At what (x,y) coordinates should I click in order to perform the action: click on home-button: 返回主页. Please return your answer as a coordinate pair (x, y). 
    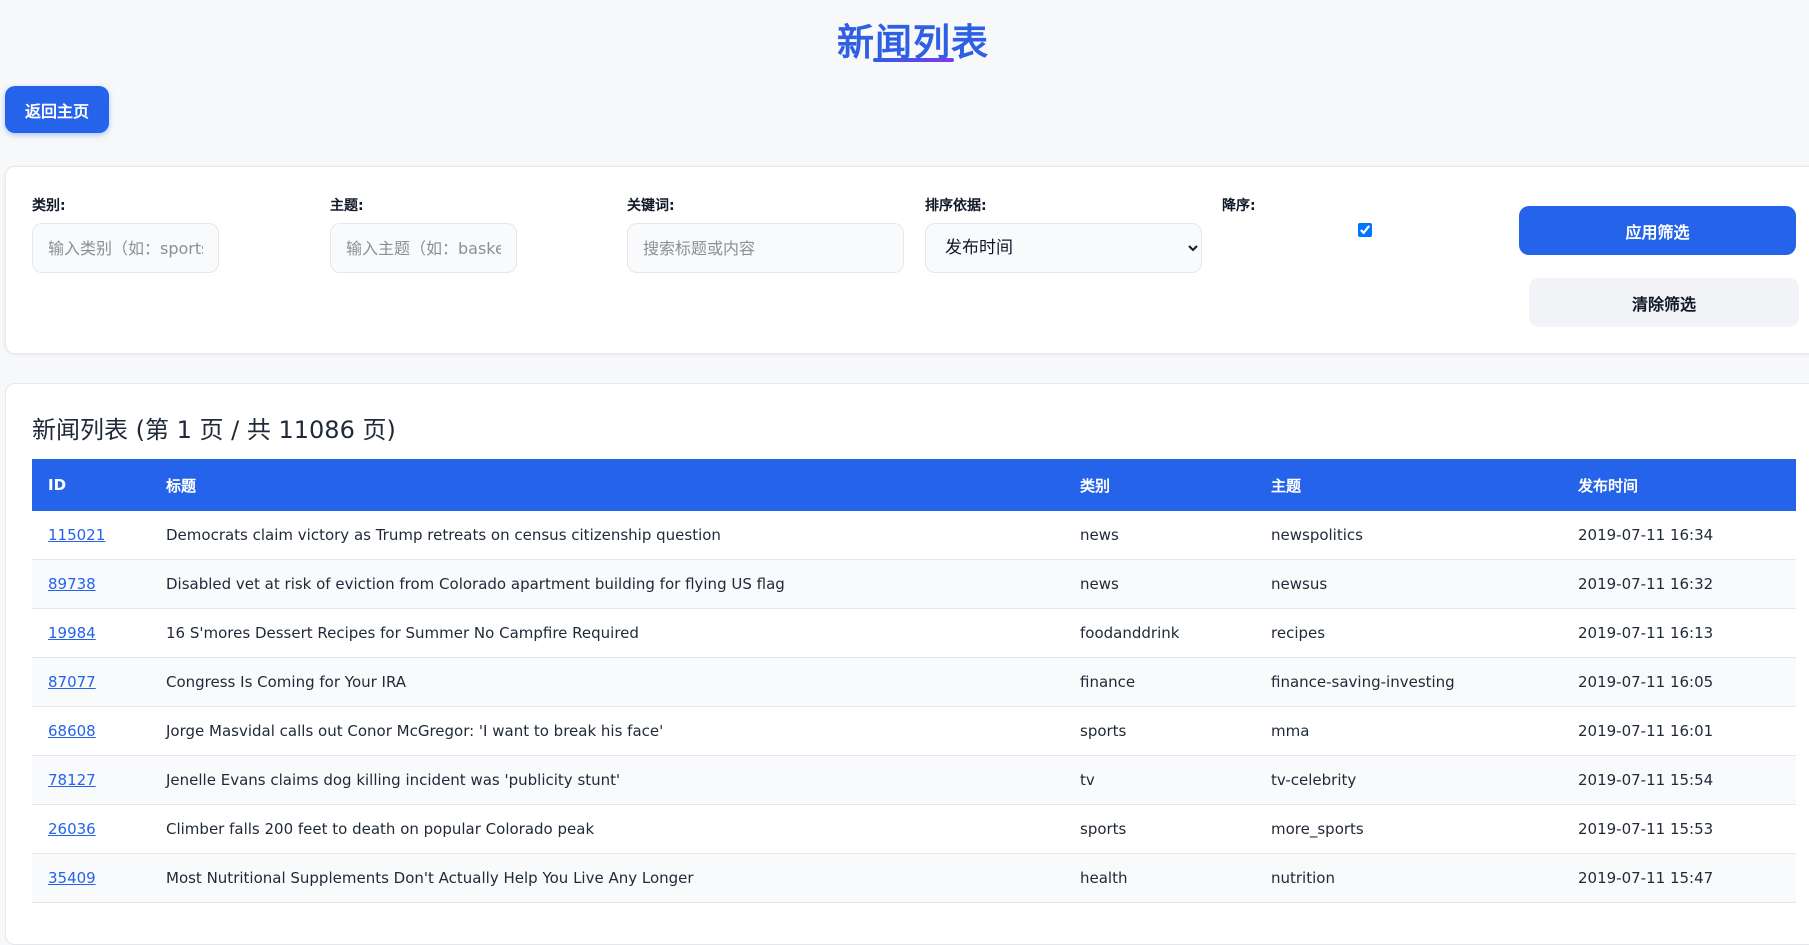
    Looking at the image, I should click on (57, 109).